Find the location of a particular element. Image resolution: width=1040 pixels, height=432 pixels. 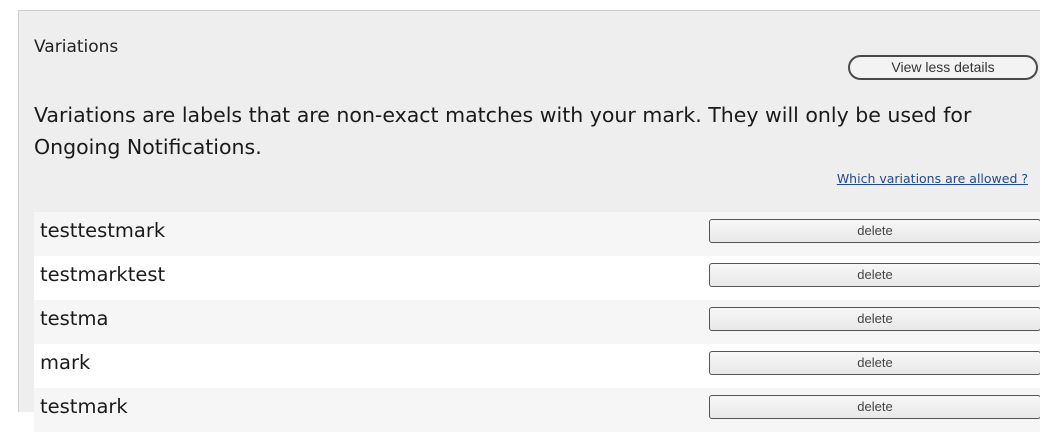

variation-row: testmark delete is located at coordinates (537, 410).